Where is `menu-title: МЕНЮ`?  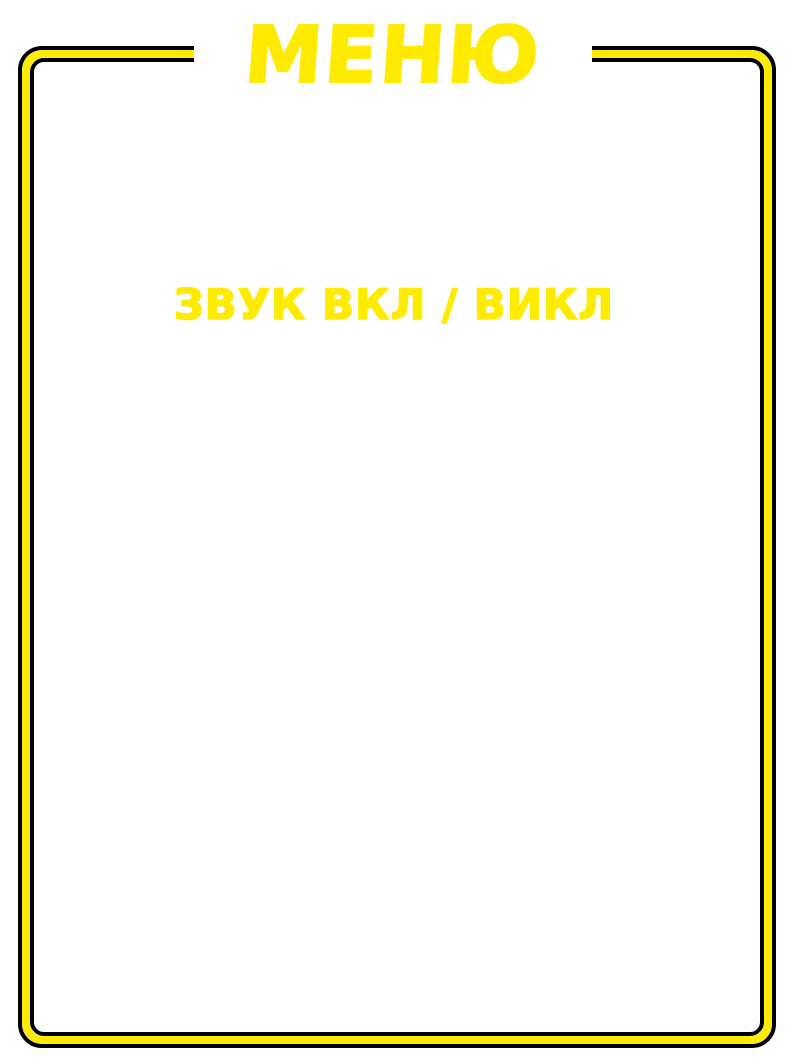
menu-title: МЕНЮ is located at coordinates (393, 56).